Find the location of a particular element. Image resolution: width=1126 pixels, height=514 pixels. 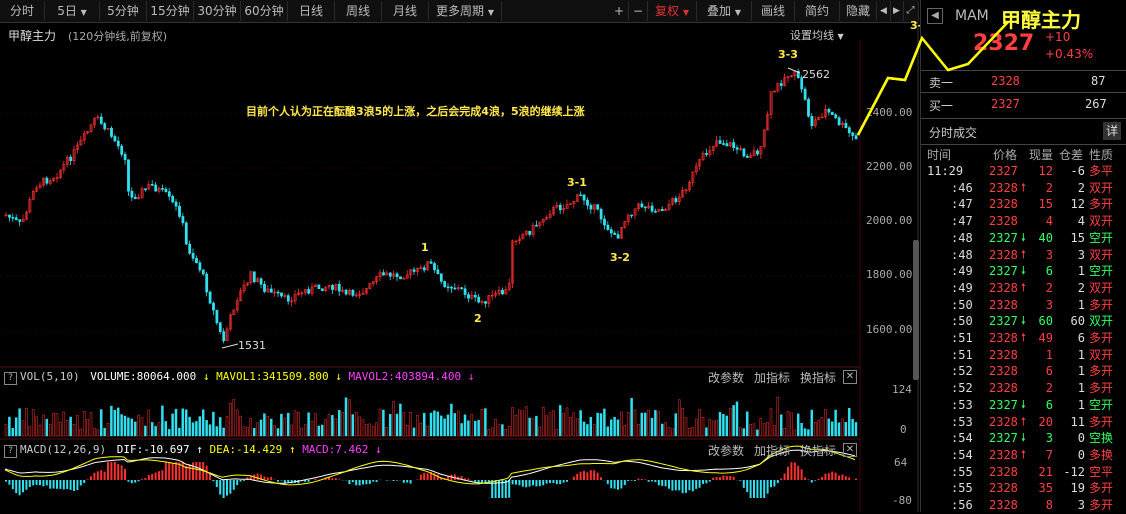

trade-vol: 15 is located at coordinates (1046, 204).